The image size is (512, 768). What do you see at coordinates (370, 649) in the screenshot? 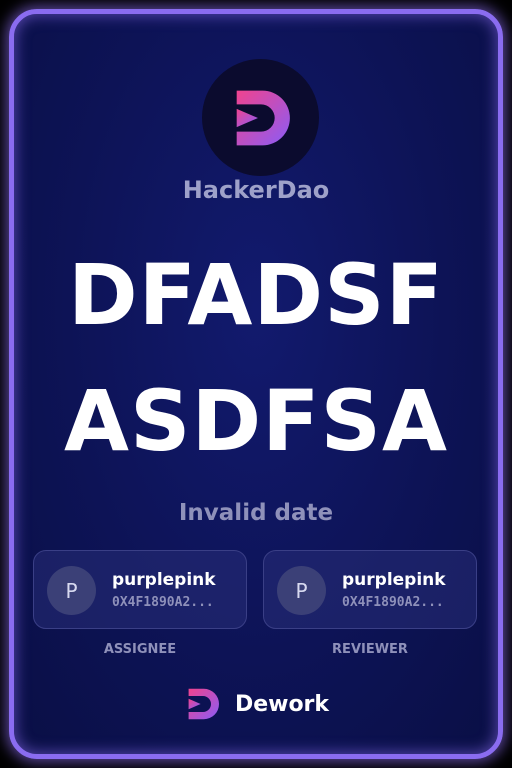
I see `reviewer-label: REVIEWER` at bounding box center [370, 649].